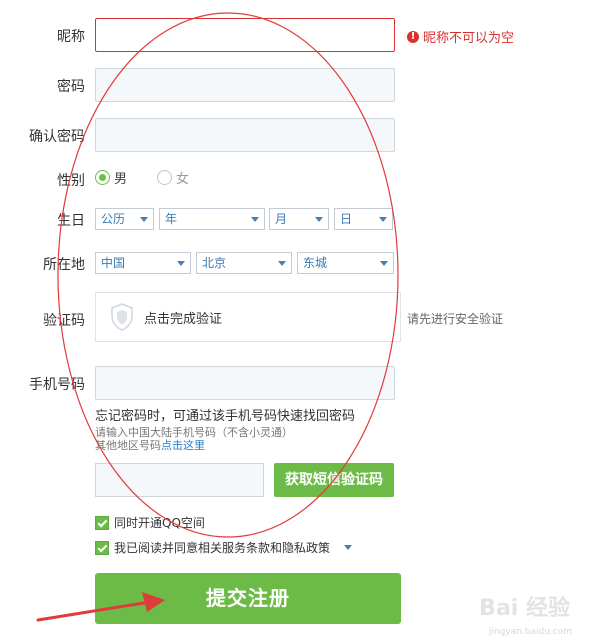 This screenshot has width=608, height=640. Describe the element at coordinates (113, 263) in the screenshot. I see `country-value: 中国` at that location.